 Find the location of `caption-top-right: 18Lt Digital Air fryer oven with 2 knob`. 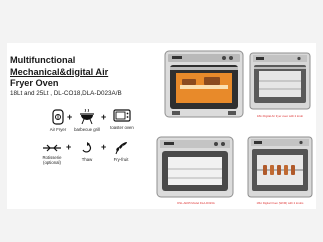

caption-top-right: 18Lt Digital Air fryer oven with 2 knob is located at coordinates (280, 116).